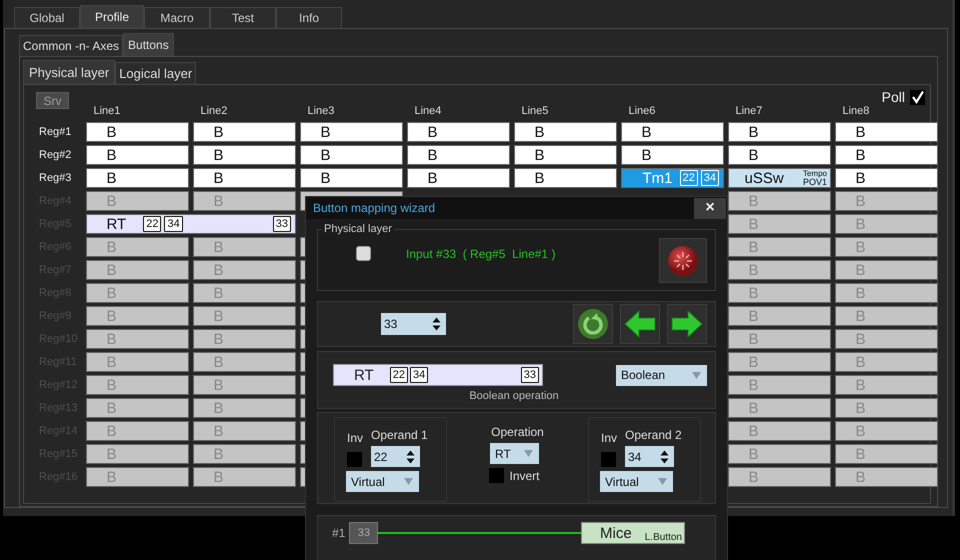 Image resolution: width=960 pixels, height=560 pixels. Describe the element at coordinates (764, 178) in the screenshot. I see `cell-label: uSSw` at that location.